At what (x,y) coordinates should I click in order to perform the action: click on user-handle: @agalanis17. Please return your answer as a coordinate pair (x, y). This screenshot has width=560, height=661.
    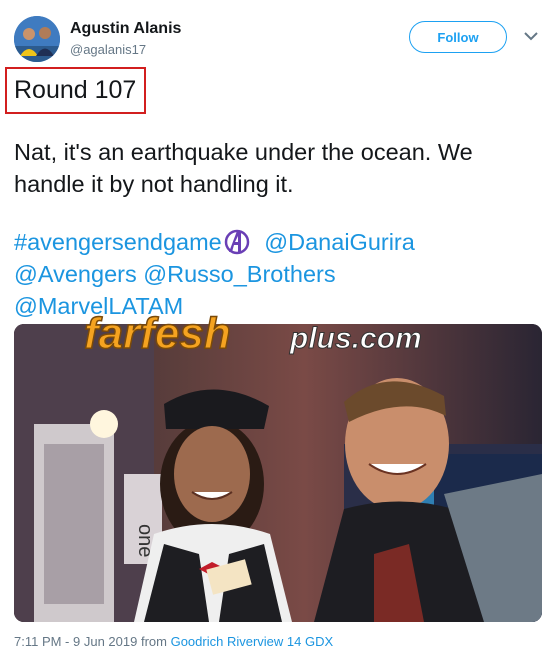
    Looking at the image, I should click on (108, 49).